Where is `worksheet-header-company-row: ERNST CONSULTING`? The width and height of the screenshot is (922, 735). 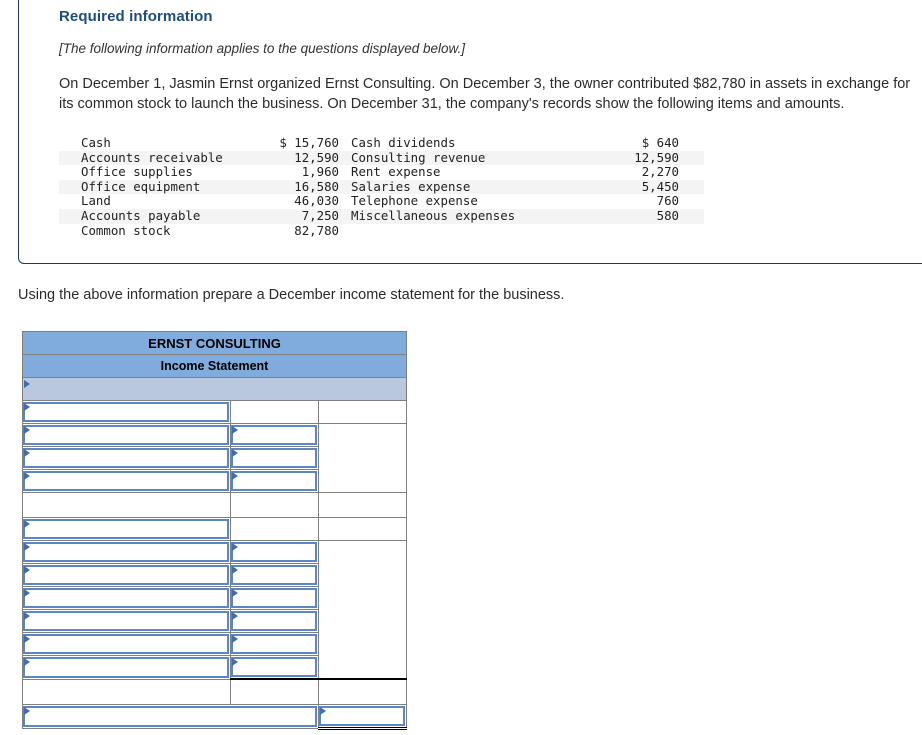
worksheet-header-company-row: ERNST CONSULTING is located at coordinates (214, 343).